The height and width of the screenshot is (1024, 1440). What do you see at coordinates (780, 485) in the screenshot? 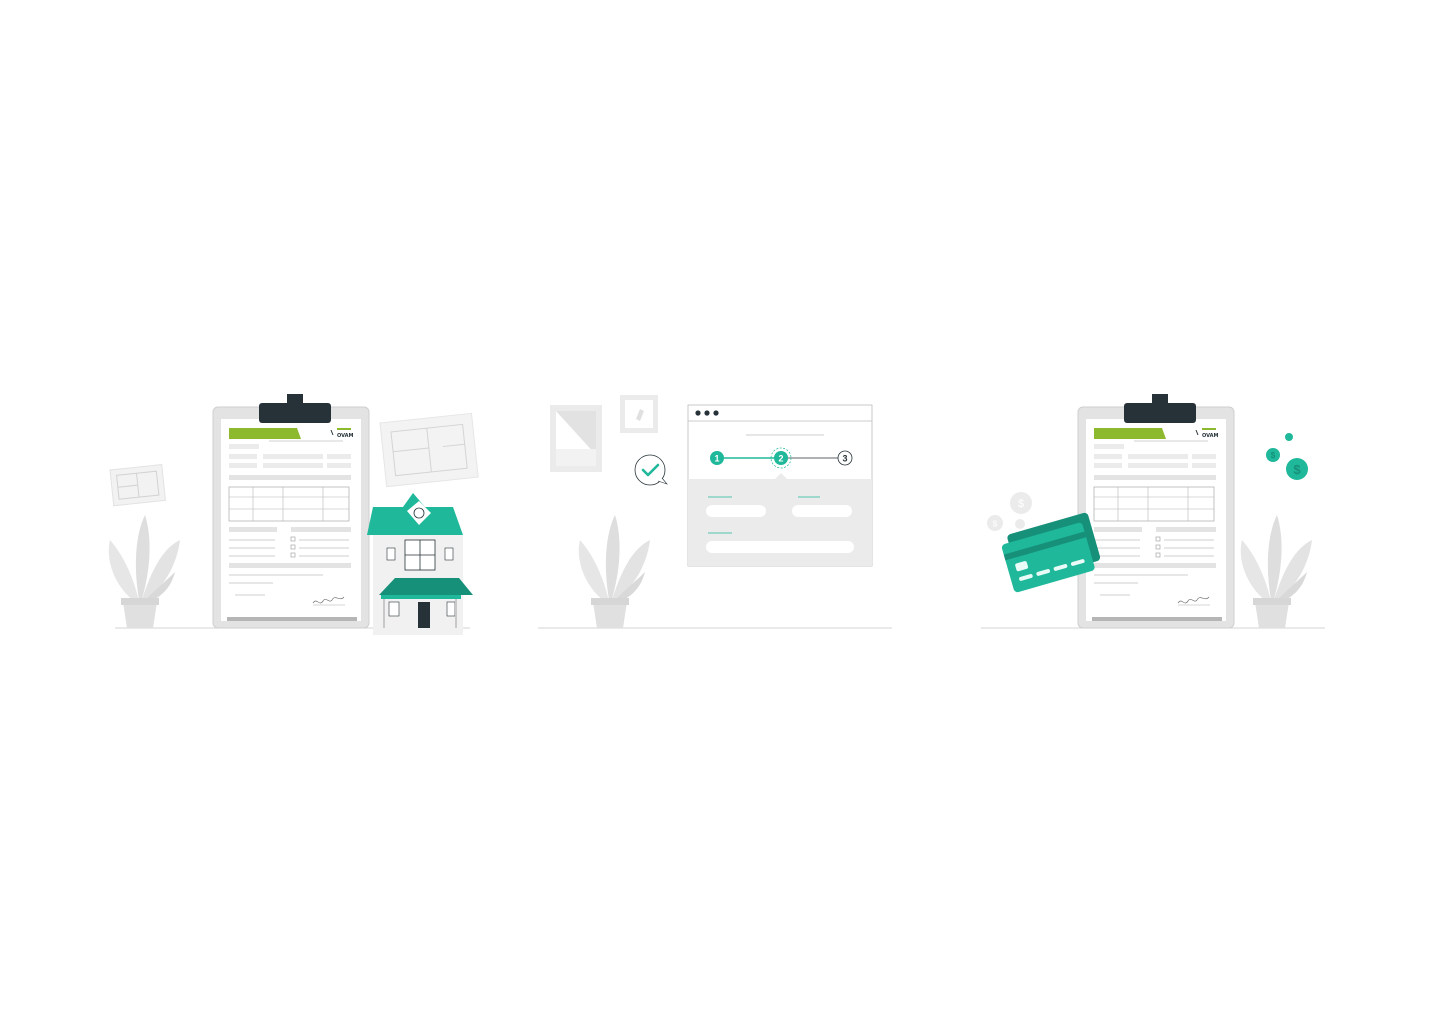
I see `browser-window: 1 2 3` at bounding box center [780, 485].